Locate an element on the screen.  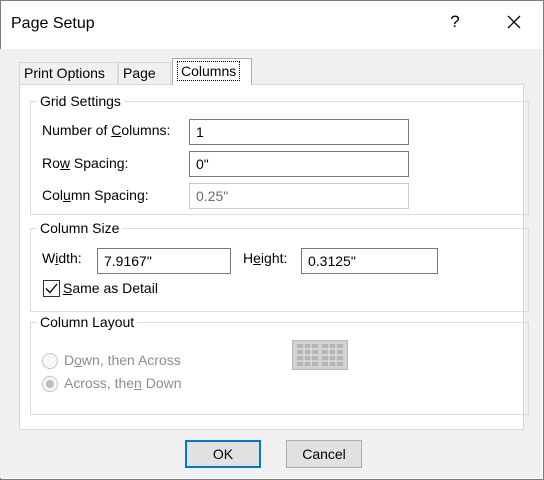
tab-label: Page is located at coordinates (139, 73).